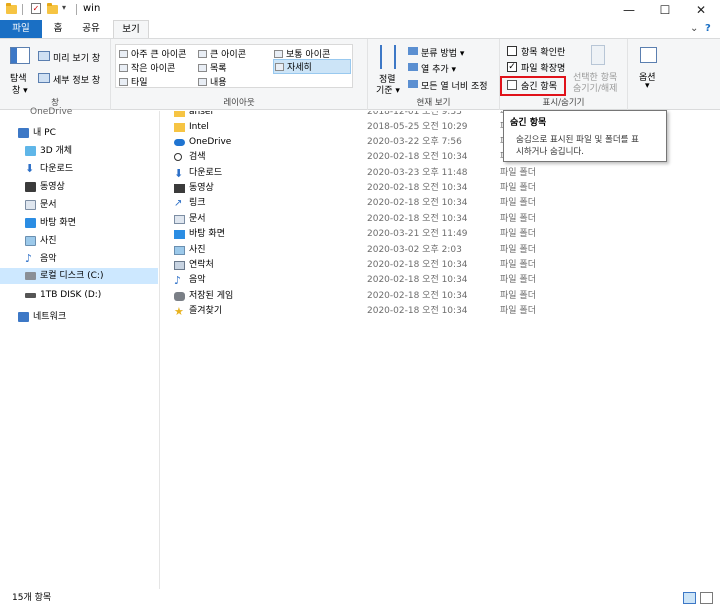  Describe the element at coordinates (440, 296) in the screenshot. I see `table-row: 저장된 게임 2020-02-18 오전 10:34 파일 폴더` at that location.